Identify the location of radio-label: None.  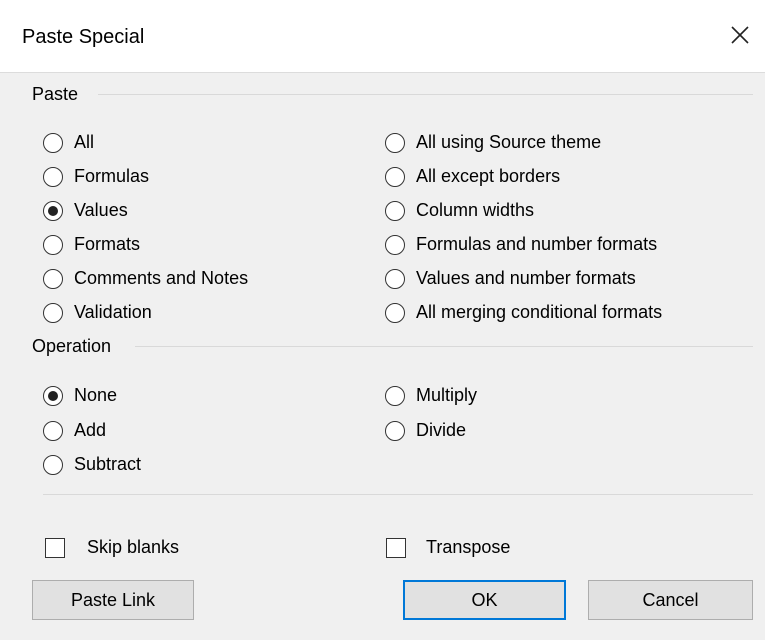
(96, 395).